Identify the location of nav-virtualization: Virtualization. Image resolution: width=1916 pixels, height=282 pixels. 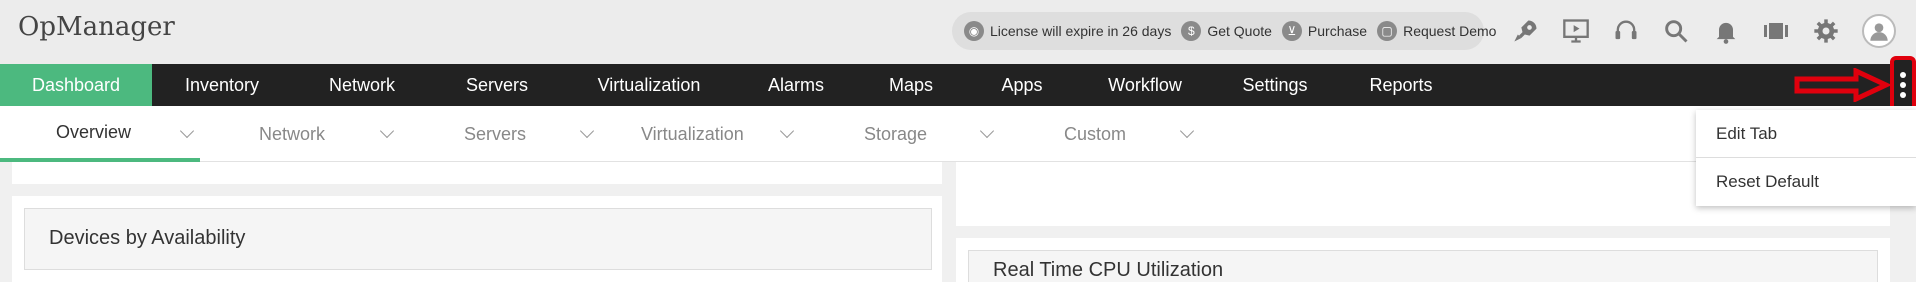
(649, 85).